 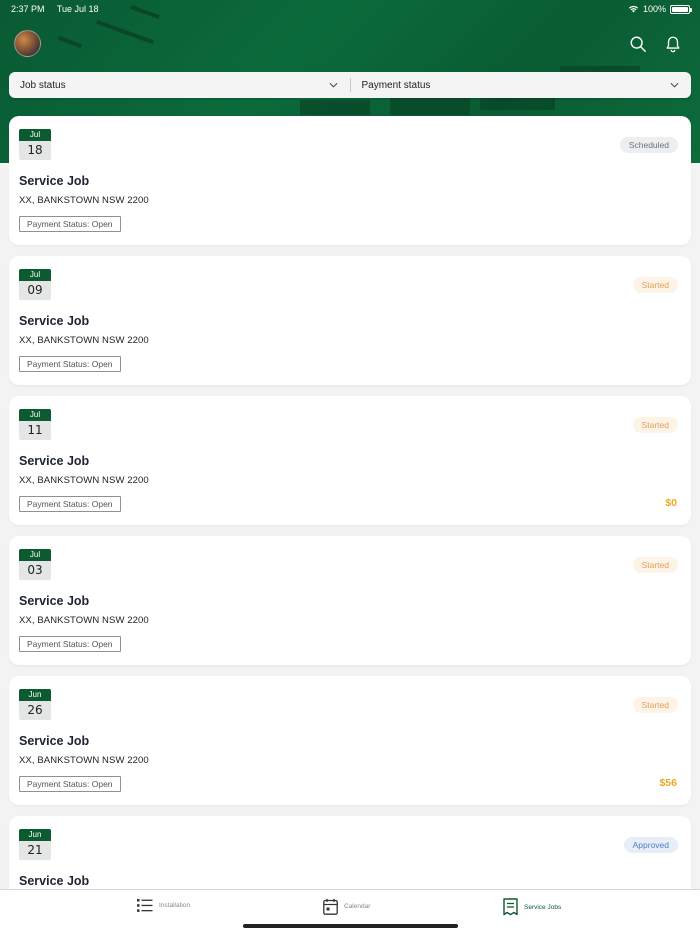 What do you see at coordinates (350, 926) in the screenshot?
I see `home-indicator` at bounding box center [350, 926].